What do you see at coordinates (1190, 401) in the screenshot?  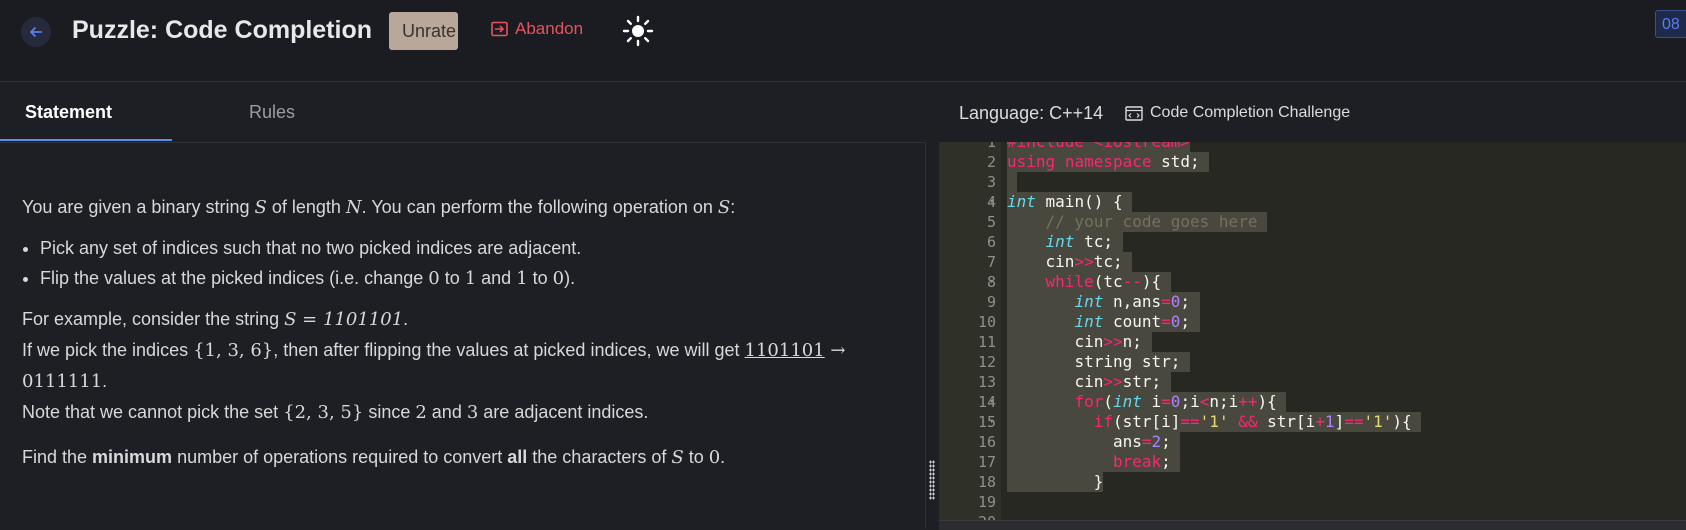 I see `token: ;i` at bounding box center [1190, 401].